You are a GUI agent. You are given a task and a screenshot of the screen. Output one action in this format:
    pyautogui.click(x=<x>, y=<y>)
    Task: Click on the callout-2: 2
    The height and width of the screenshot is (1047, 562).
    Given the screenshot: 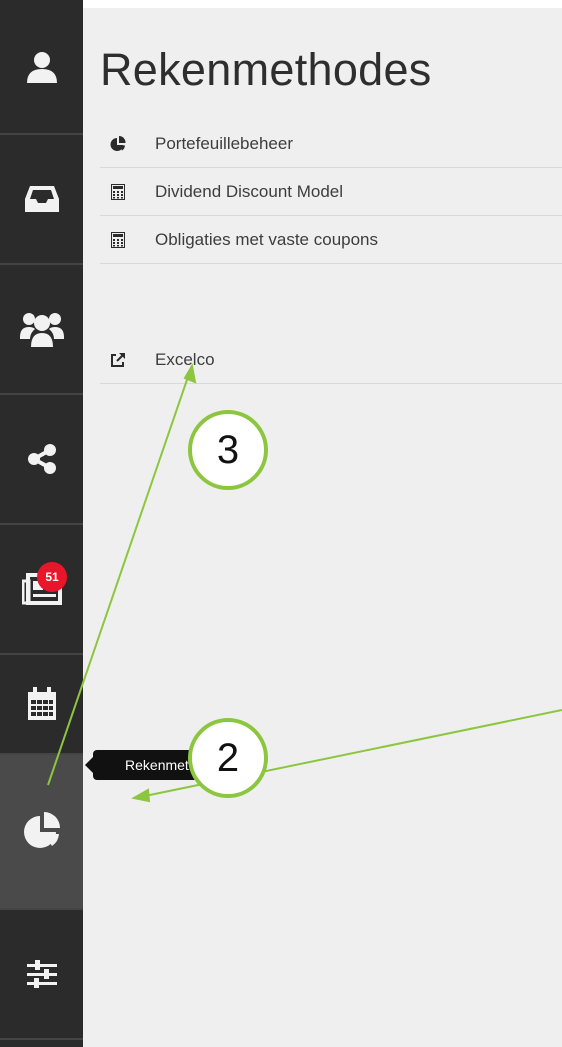 What is the action you would take?
    pyautogui.click(x=228, y=758)
    